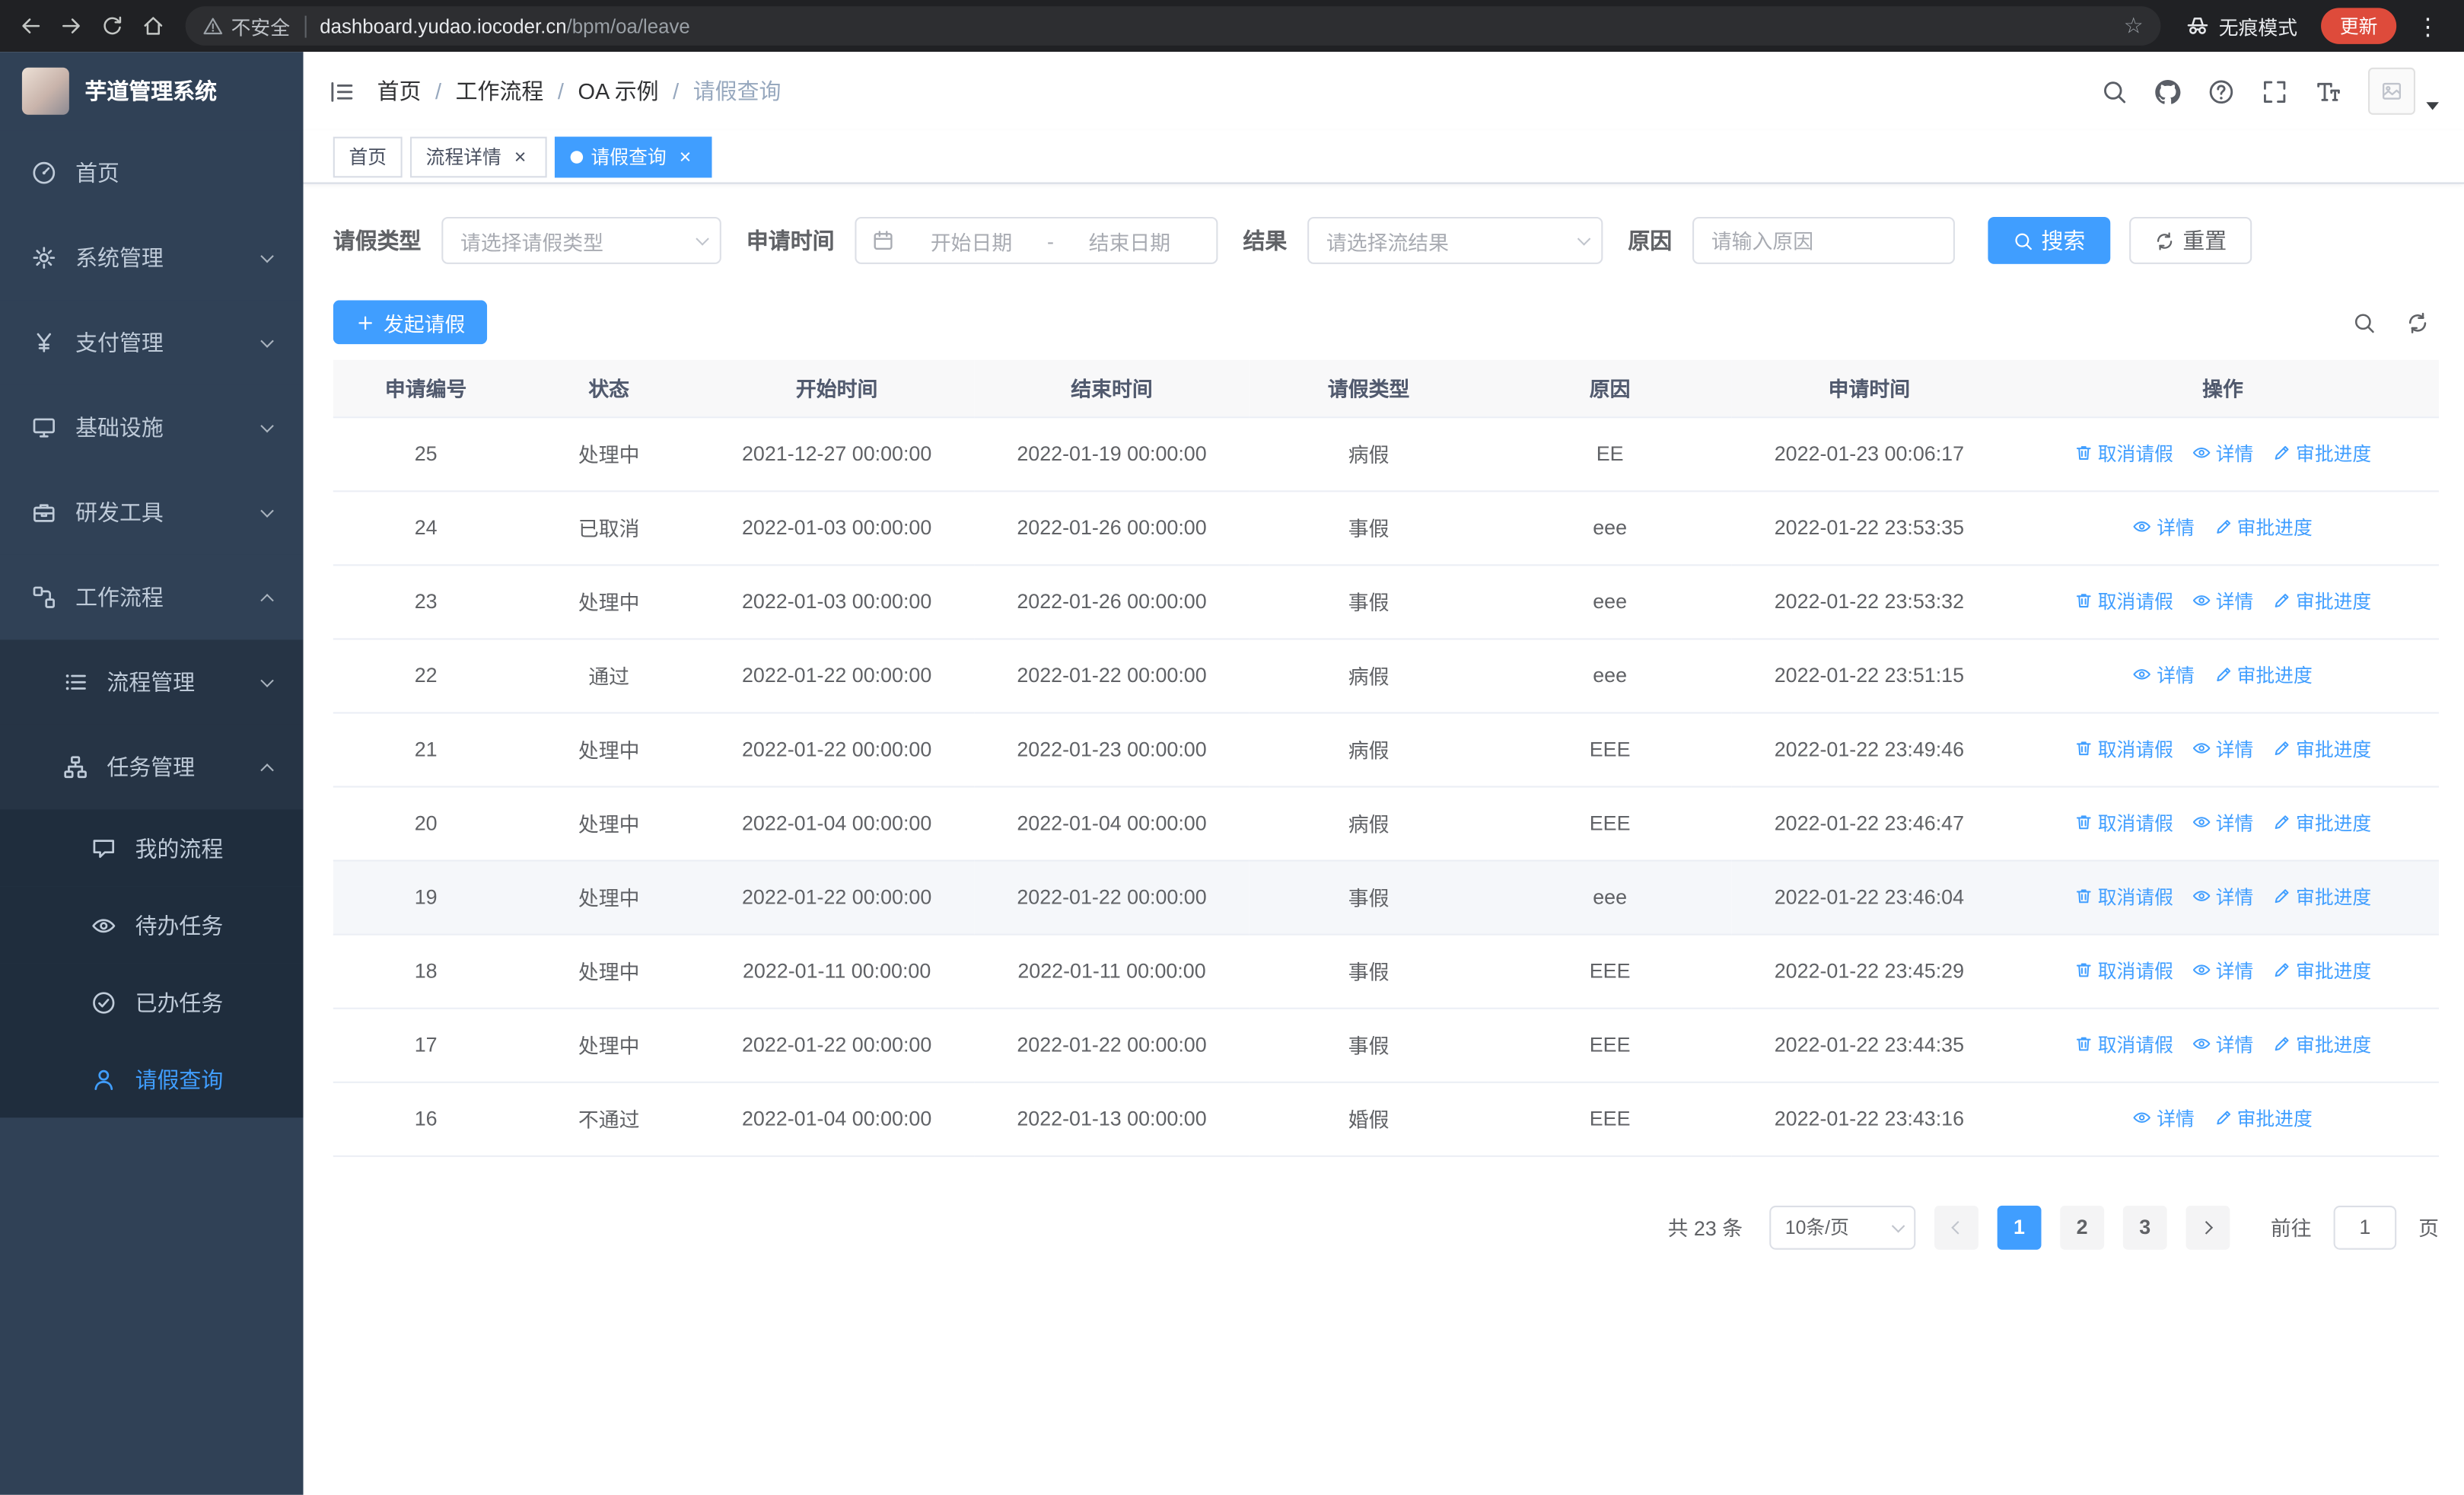 This screenshot has height=1495, width=2464. I want to click on result-select: 请选择流结果, so click(1455, 240).